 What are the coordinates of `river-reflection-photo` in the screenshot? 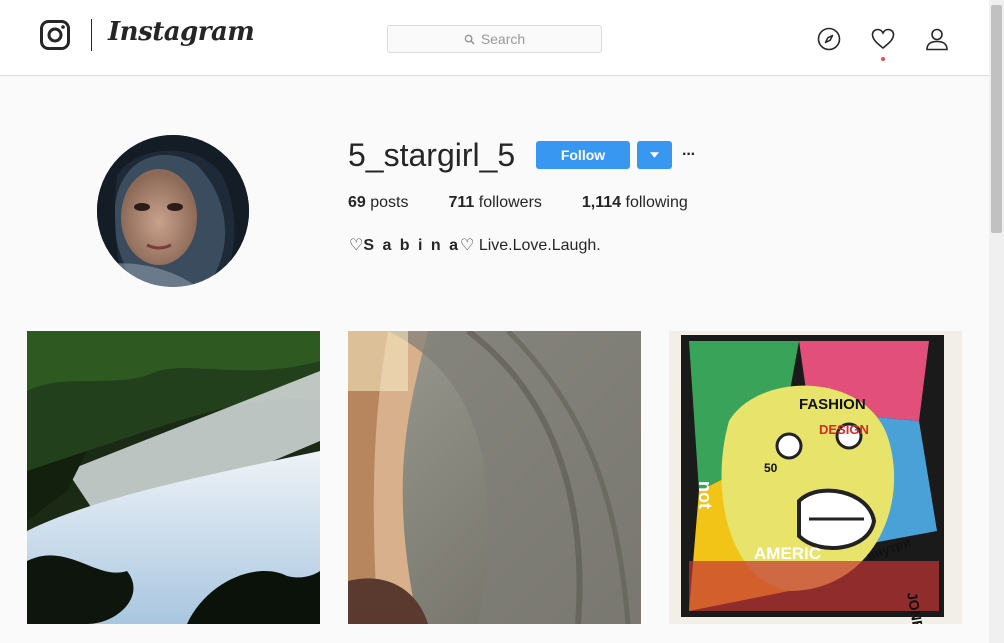 It's located at (173, 477).